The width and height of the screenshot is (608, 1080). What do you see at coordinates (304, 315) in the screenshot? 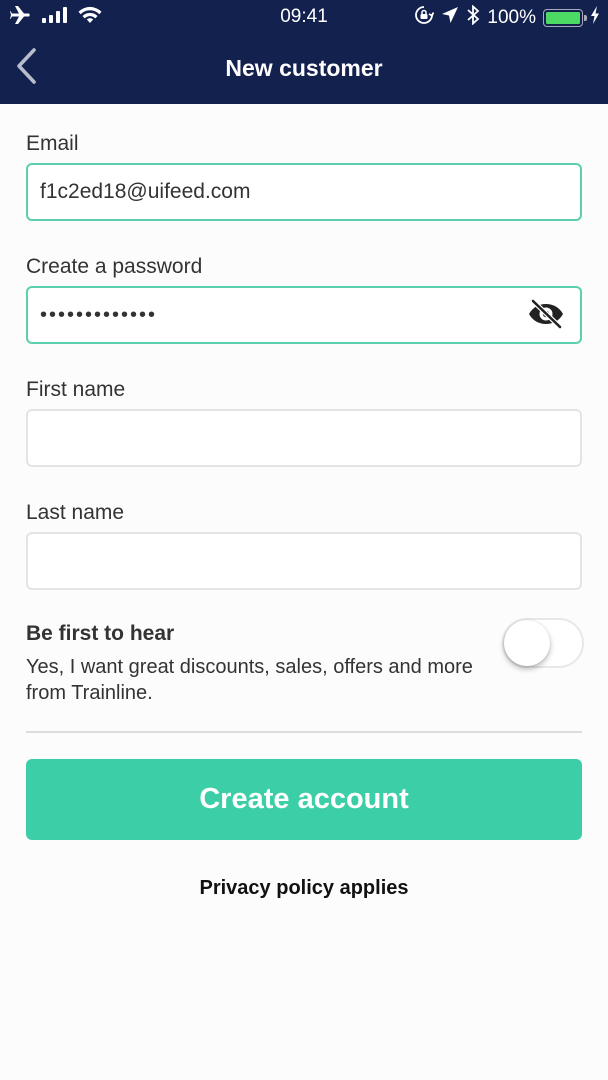
I see `password-field: •••••••••••••` at bounding box center [304, 315].